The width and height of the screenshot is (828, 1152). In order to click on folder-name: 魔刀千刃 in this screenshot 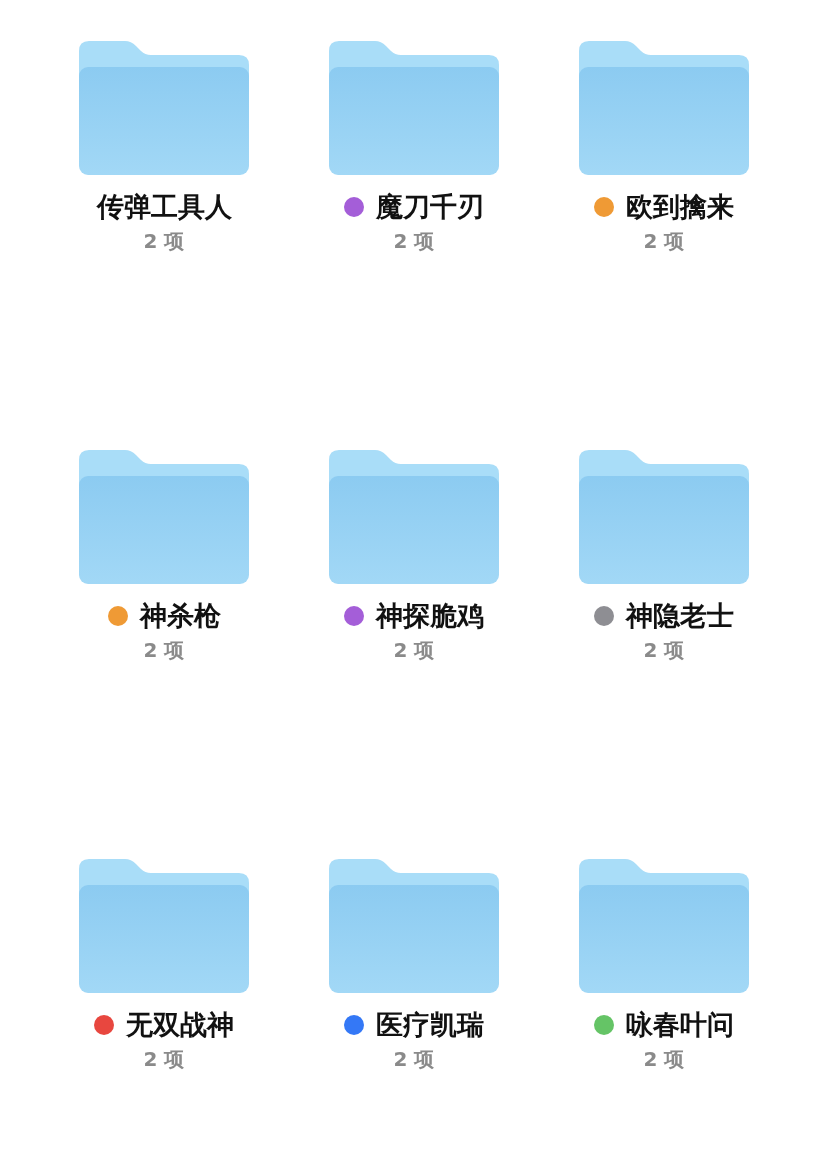, I will do `click(430, 207)`.